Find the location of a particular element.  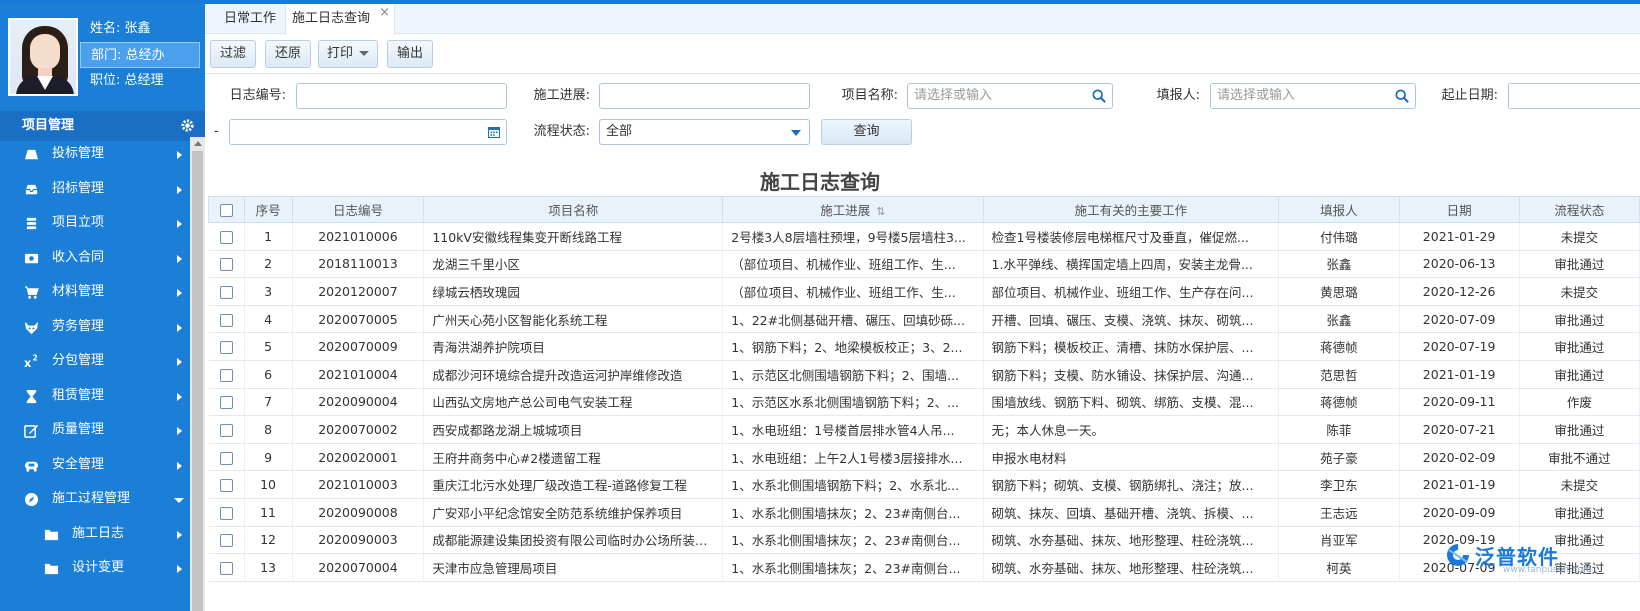

cell-reporter-link: 付伟璐 is located at coordinates (1339, 236).